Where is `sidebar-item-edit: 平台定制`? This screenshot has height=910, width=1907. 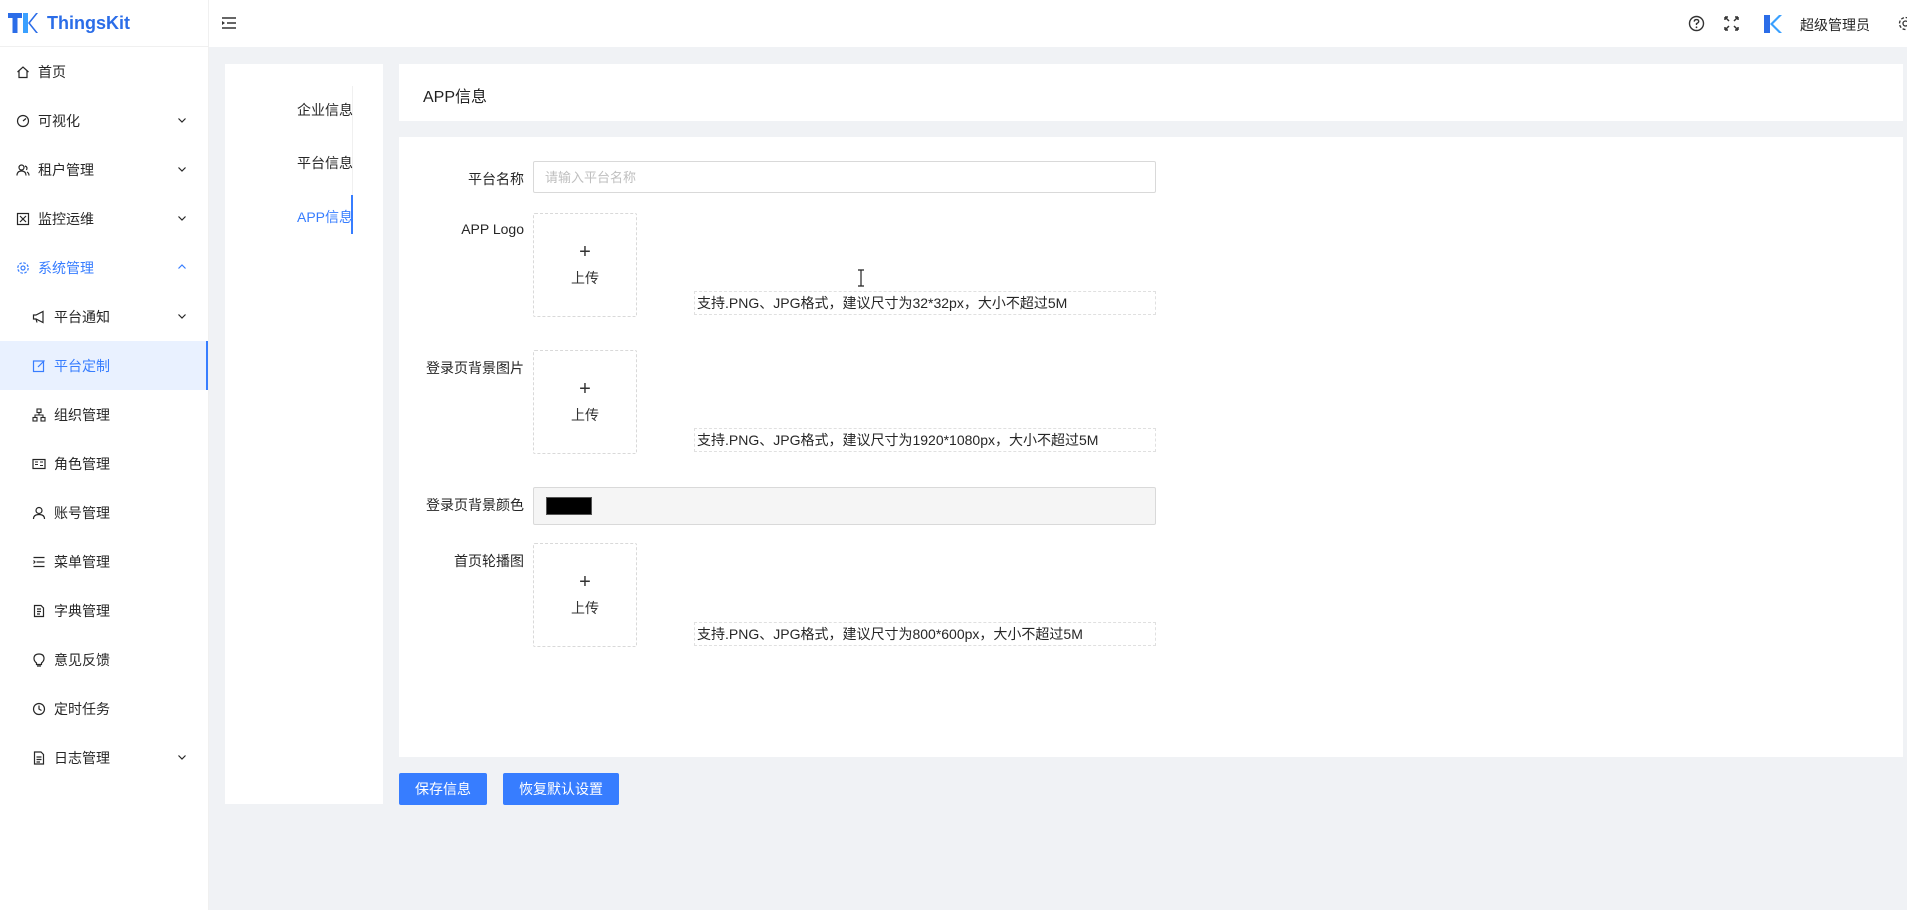
sidebar-item-edit: 平台定制 is located at coordinates (104, 365).